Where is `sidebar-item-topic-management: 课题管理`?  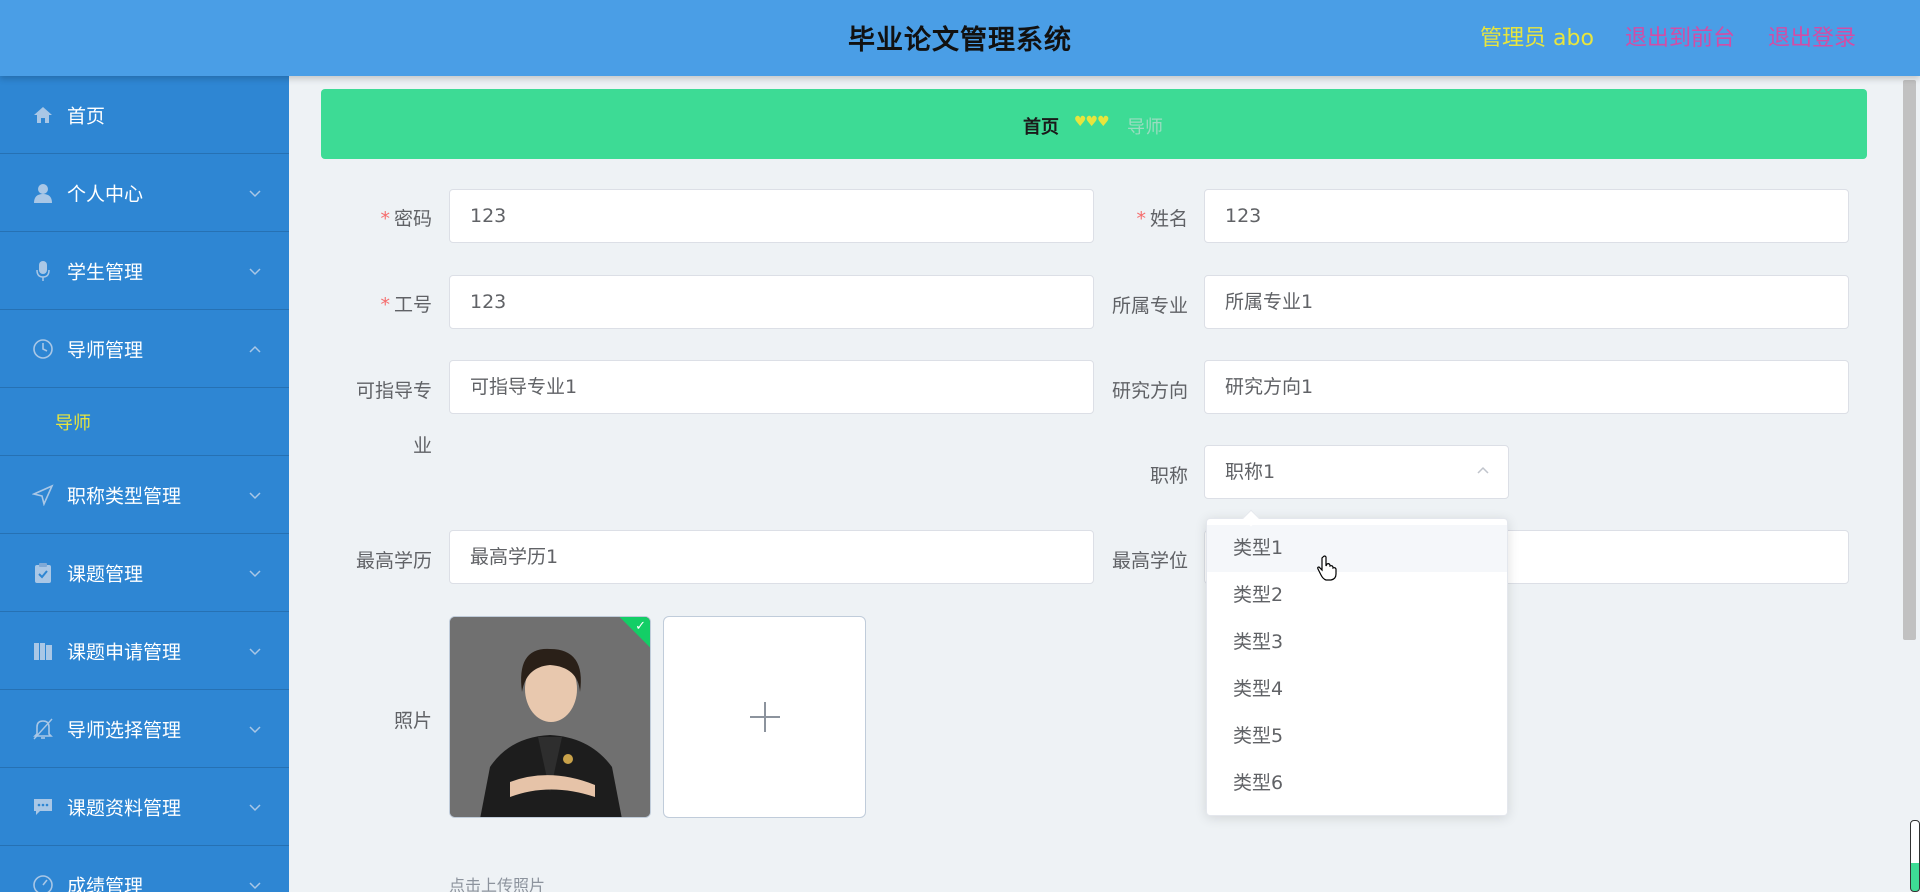 sidebar-item-topic-management: 课题管理 is located at coordinates (144, 573).